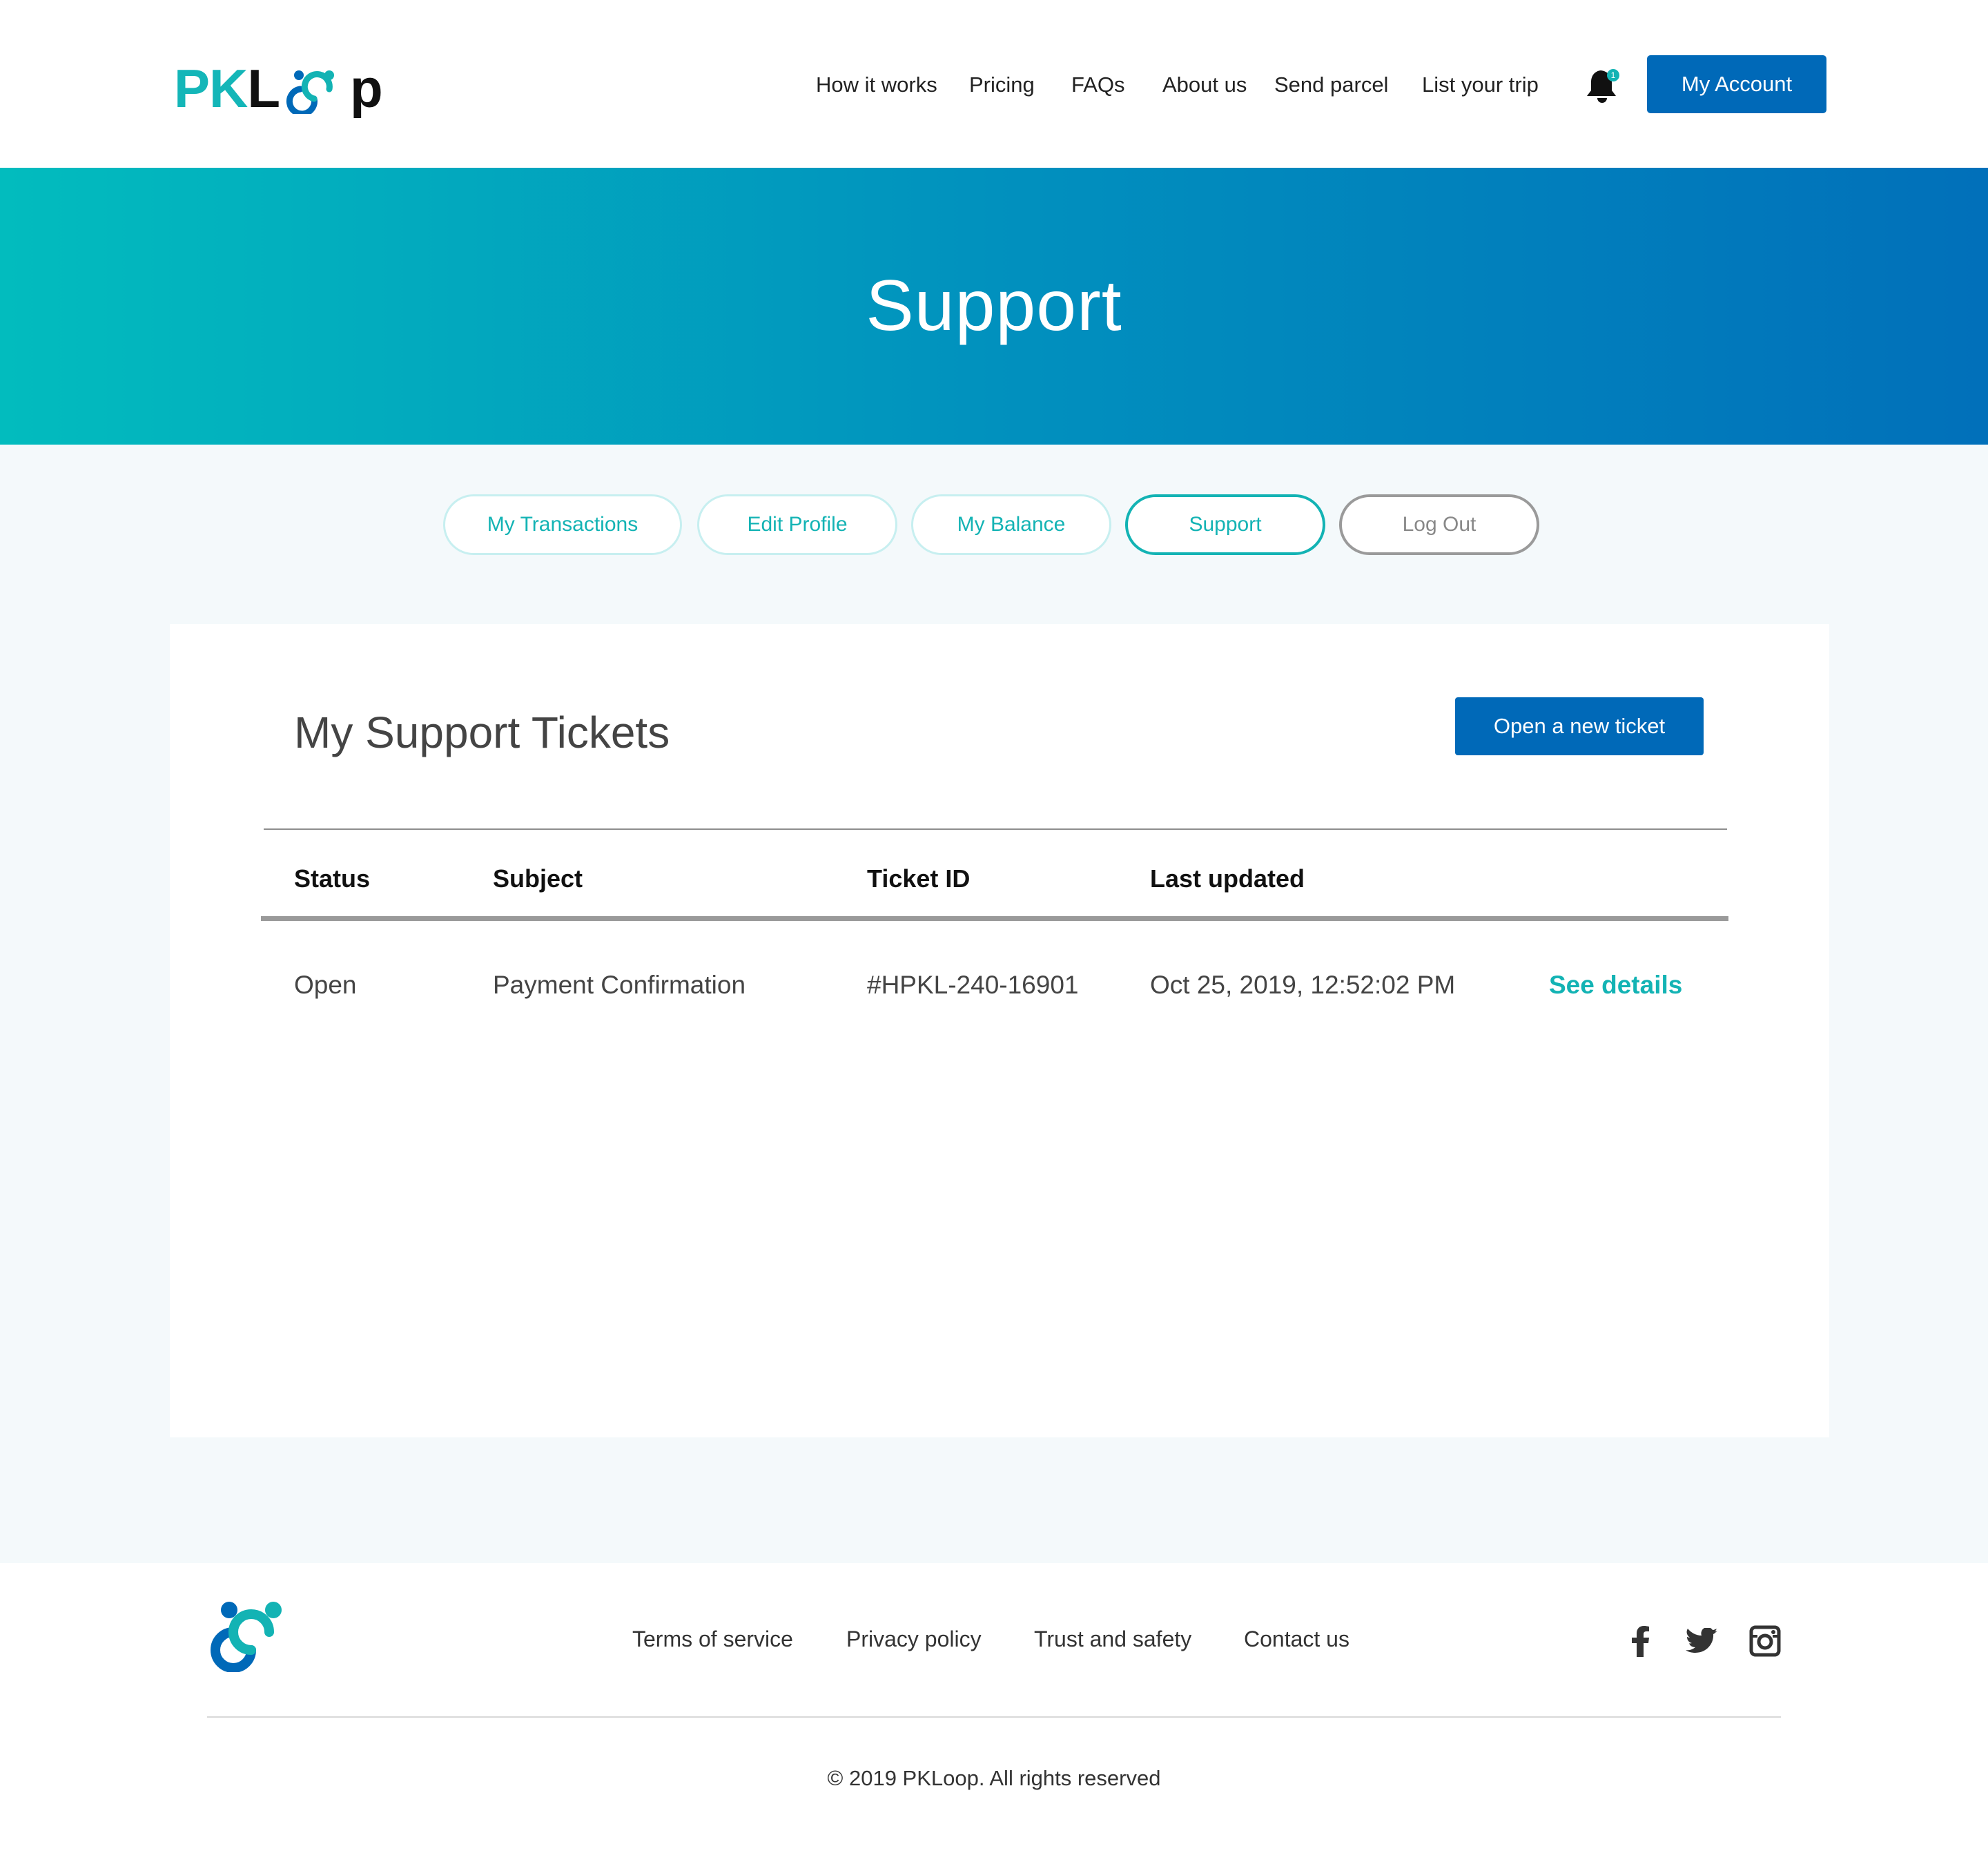 The image size is (1988, 1853). What do you see at coordinates (619, 985) in the screenshot?
I see `ticket-subject: Payment Confirmation` at bounding box center [619, 985].